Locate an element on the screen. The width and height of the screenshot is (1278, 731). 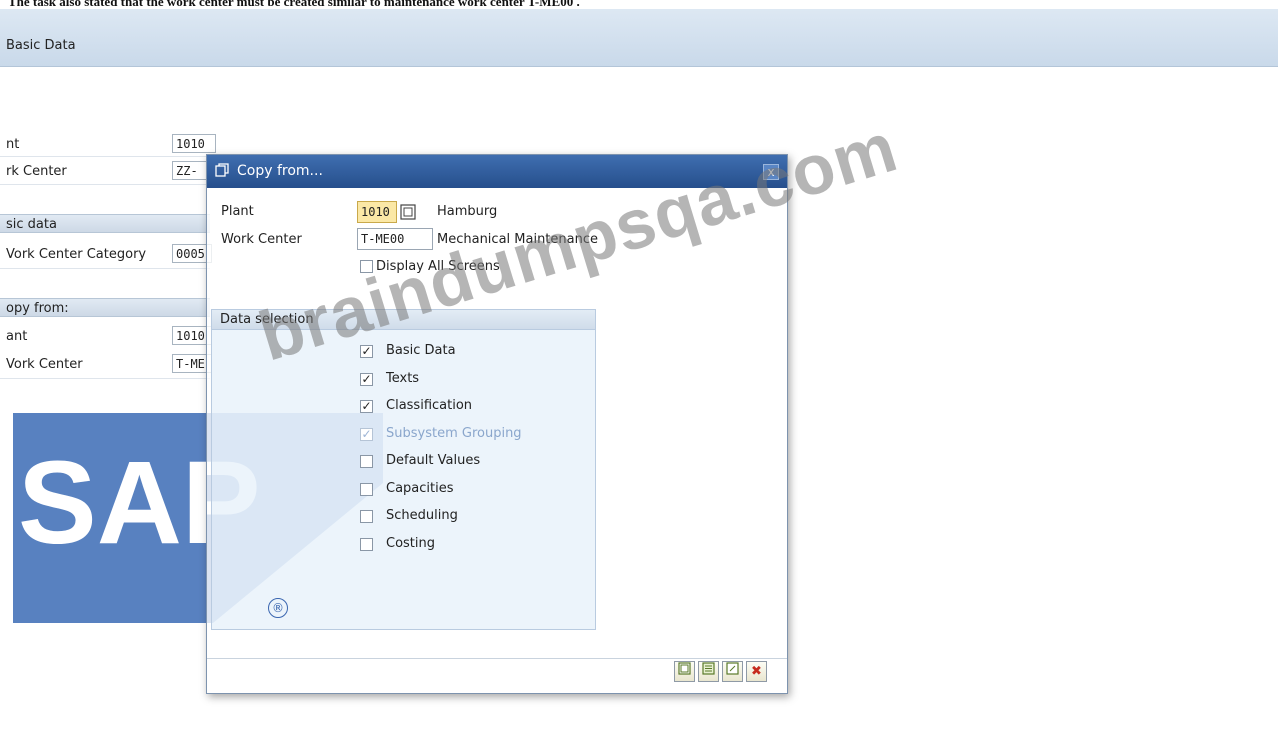
label-subsystem-grouping: Subsystem Grouping is located at coordinates (454, 433).